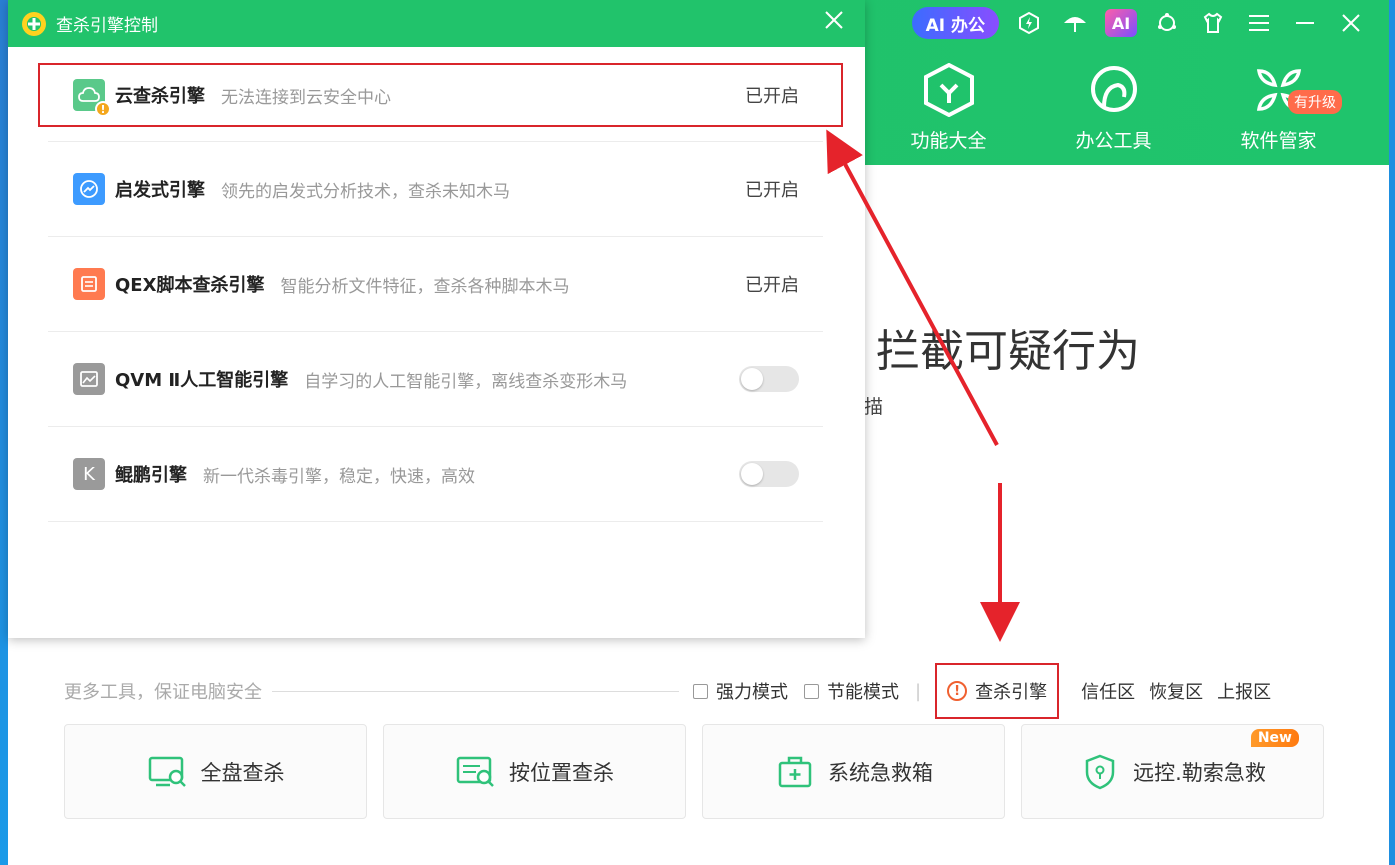 This screenshot has width=1395, height=865. What do you see at coordinates (89, 379) in the screenshot?
I see `ai-engine-icon` at bounding box center [89, 379].